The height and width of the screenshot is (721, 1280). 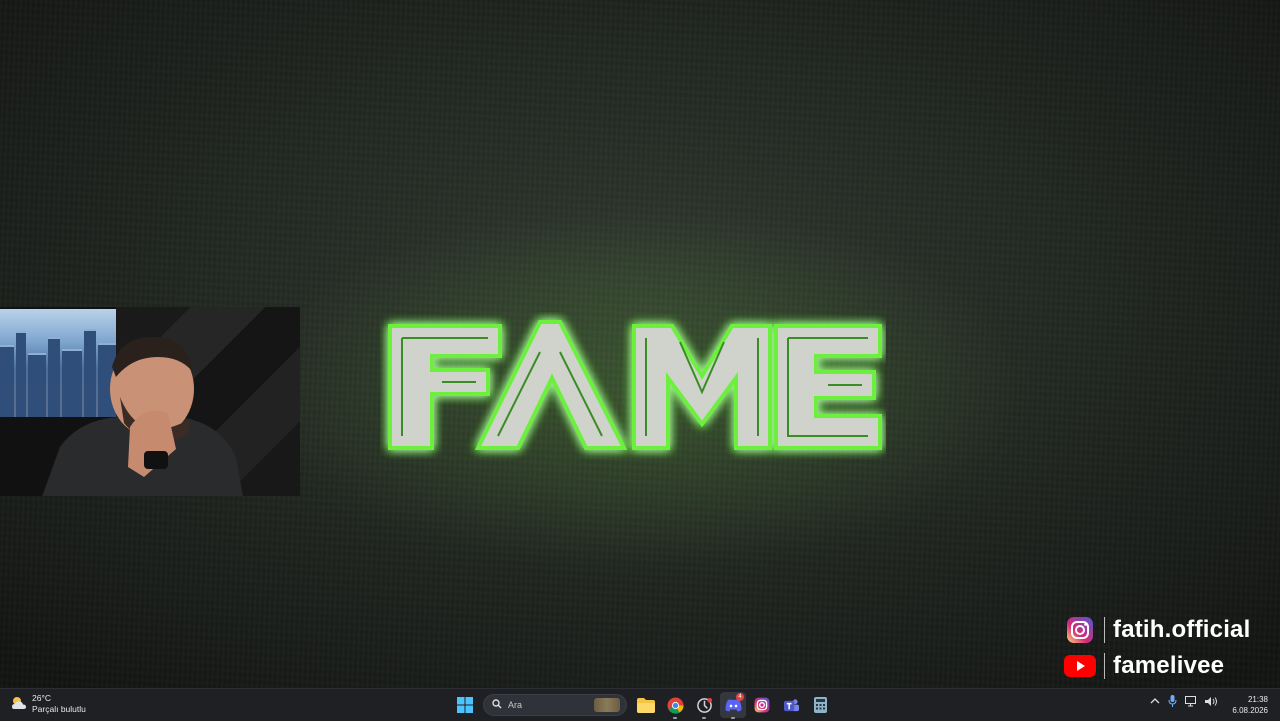 I want to click on search-placeholder: Ara, so click(x=515, y=705).